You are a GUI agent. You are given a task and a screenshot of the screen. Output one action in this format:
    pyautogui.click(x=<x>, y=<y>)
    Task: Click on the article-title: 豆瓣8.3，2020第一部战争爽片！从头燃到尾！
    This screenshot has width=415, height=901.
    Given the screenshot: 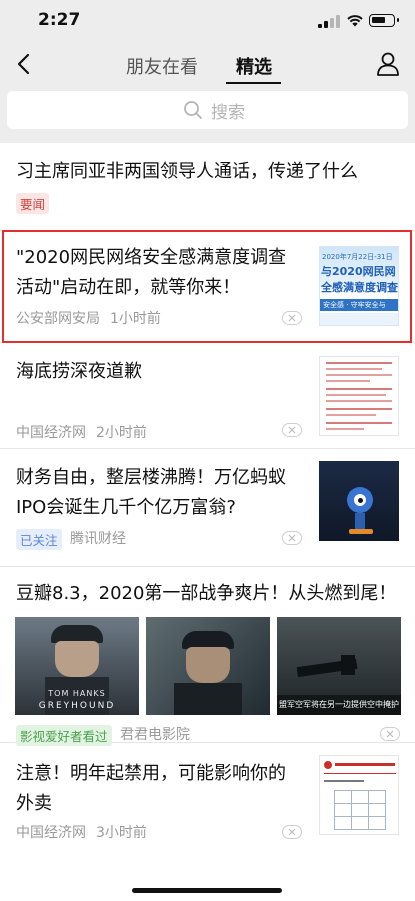 What is the action you would take?
    pyautogui.click(x=213, y=594)
    